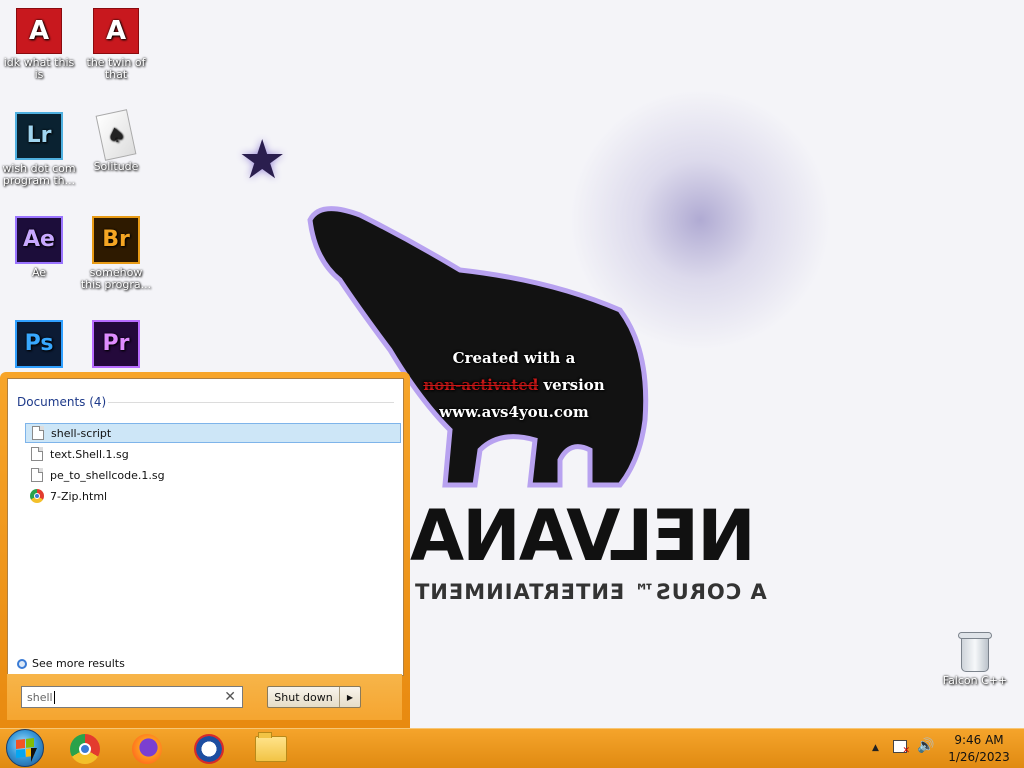 This screenshot has height=768, width=1024. I want to click on result-item: shell-script, so click(213, 433).